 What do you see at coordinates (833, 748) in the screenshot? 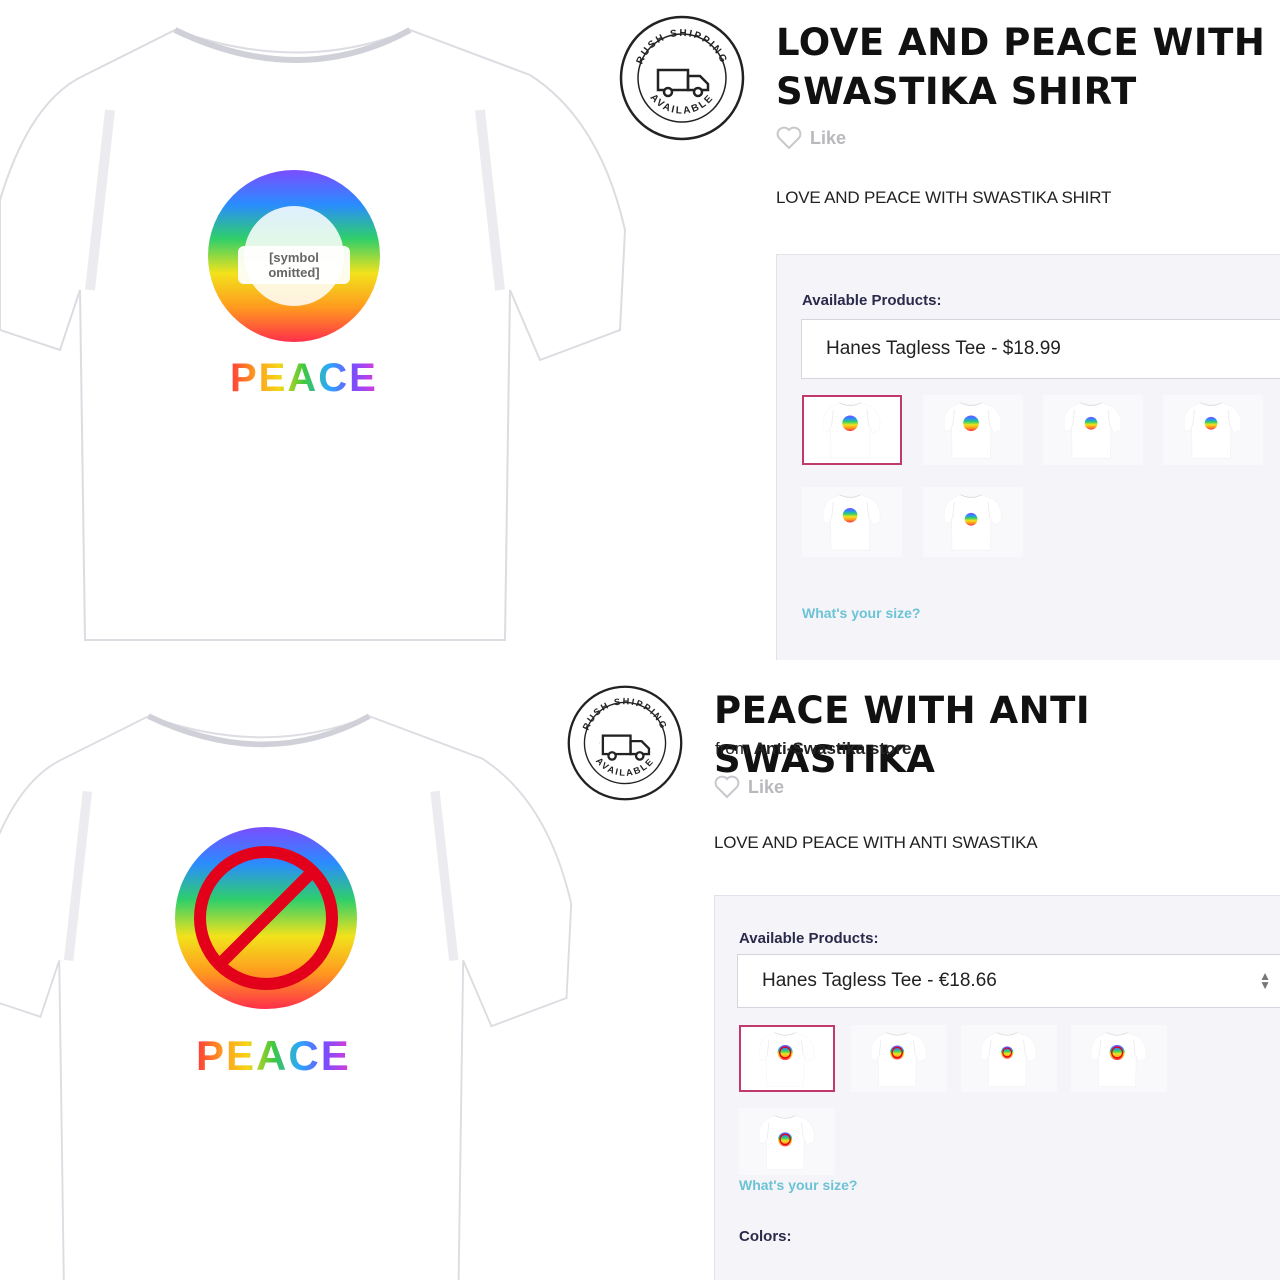
I see `store-link: Anti-Swastika store` at bounding box center [833, 748].